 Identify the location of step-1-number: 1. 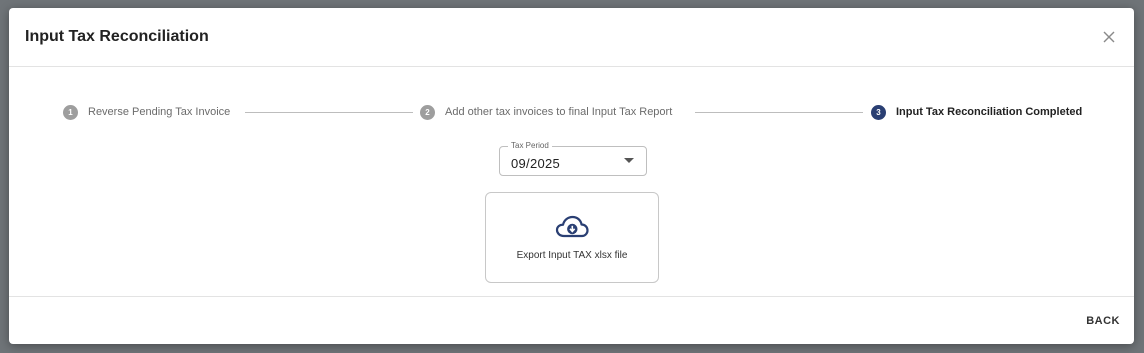
(70, 112).